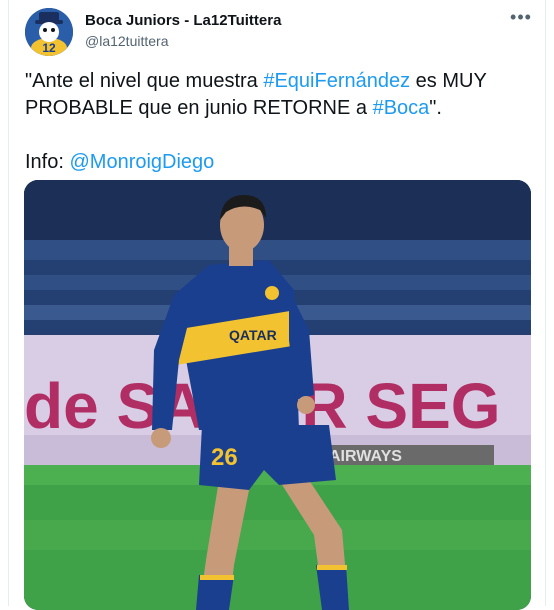 The height and width of the screenshot is (610, 554). I want to click on hashtag-link: #EquiFernández, so click(336, 81).